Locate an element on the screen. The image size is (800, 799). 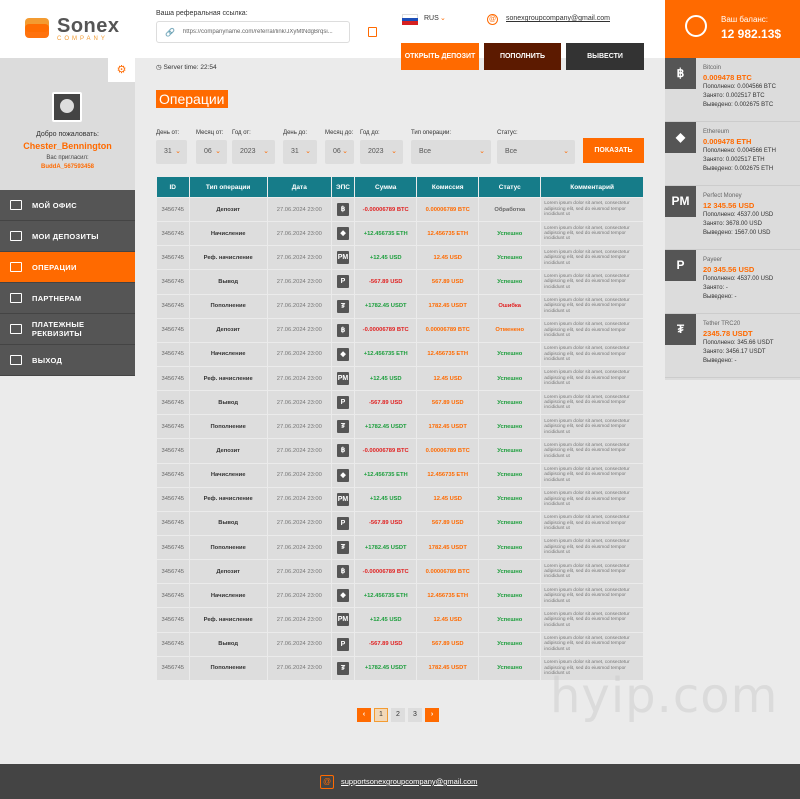
wallet-stat: Занято: 0.002517 ETH is located at coordinates (734, 160).